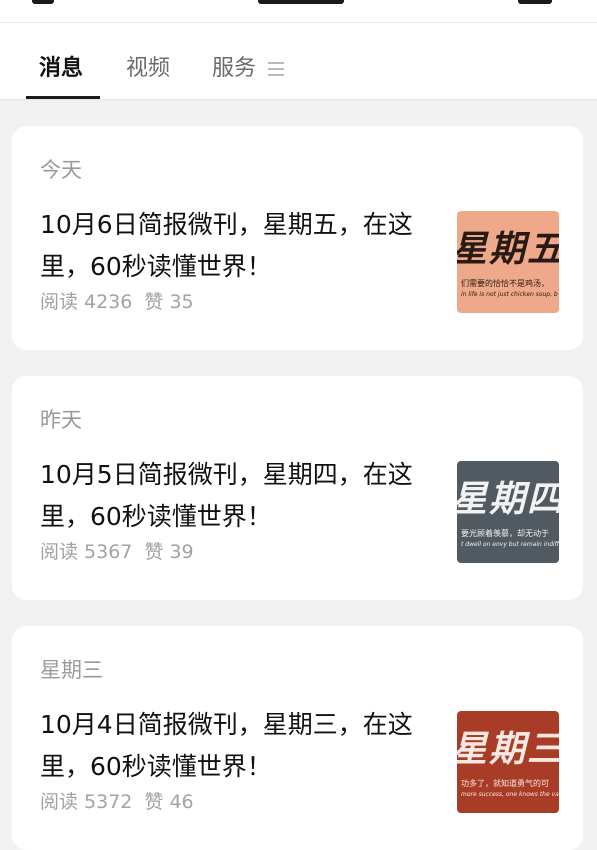 The height and width of the screenshot is (850, 597). What do you see at coordinates (169, 802) in the screenshot?
I see `like-count: 赞 46` at bounding box center [169, 802].